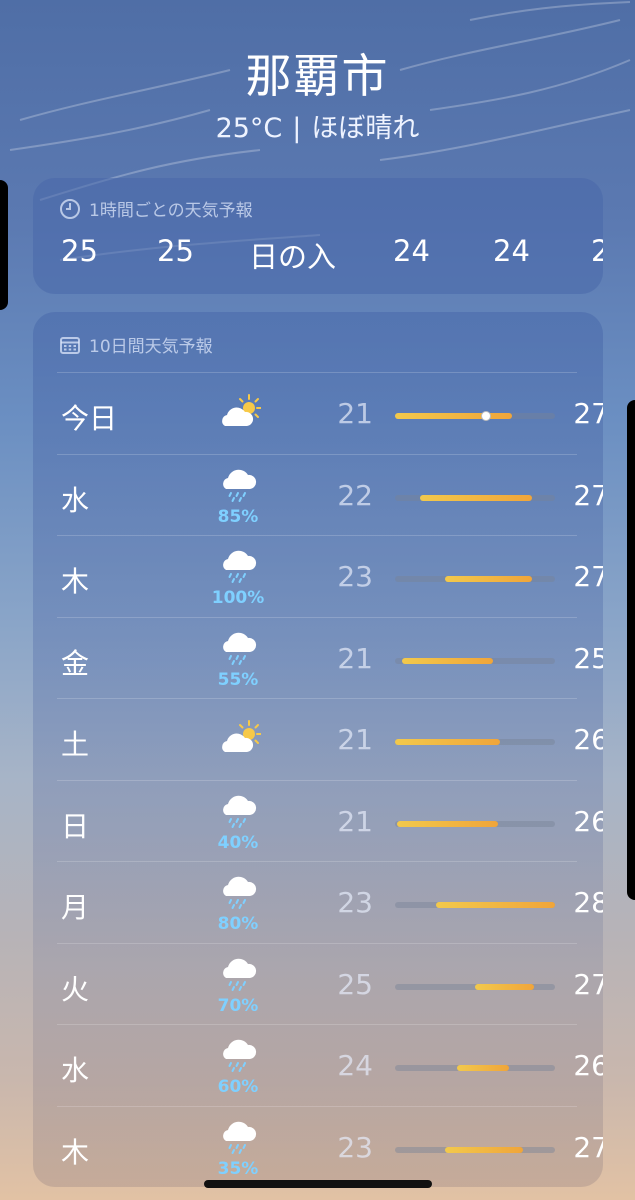 The width and height of the screenshot is (635, 1200). What do you see at coordinates (75, 989) in the screenshot?
I see `forecast-day-label: 火` at bounding box center [75, 989].